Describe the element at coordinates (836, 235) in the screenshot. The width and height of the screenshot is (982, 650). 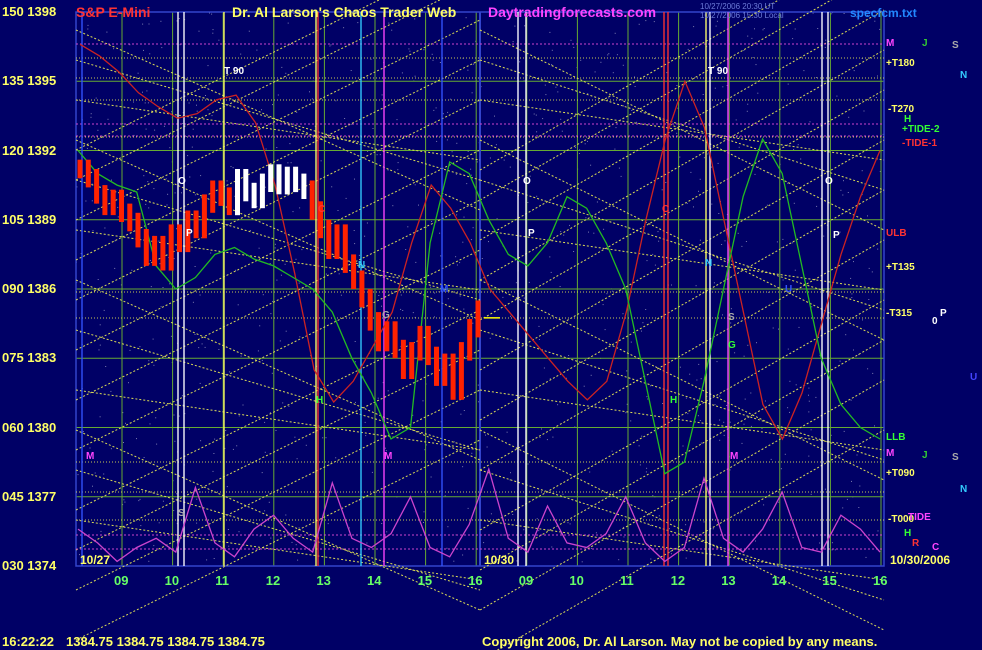
I see `chart-annotation: P` at that location.